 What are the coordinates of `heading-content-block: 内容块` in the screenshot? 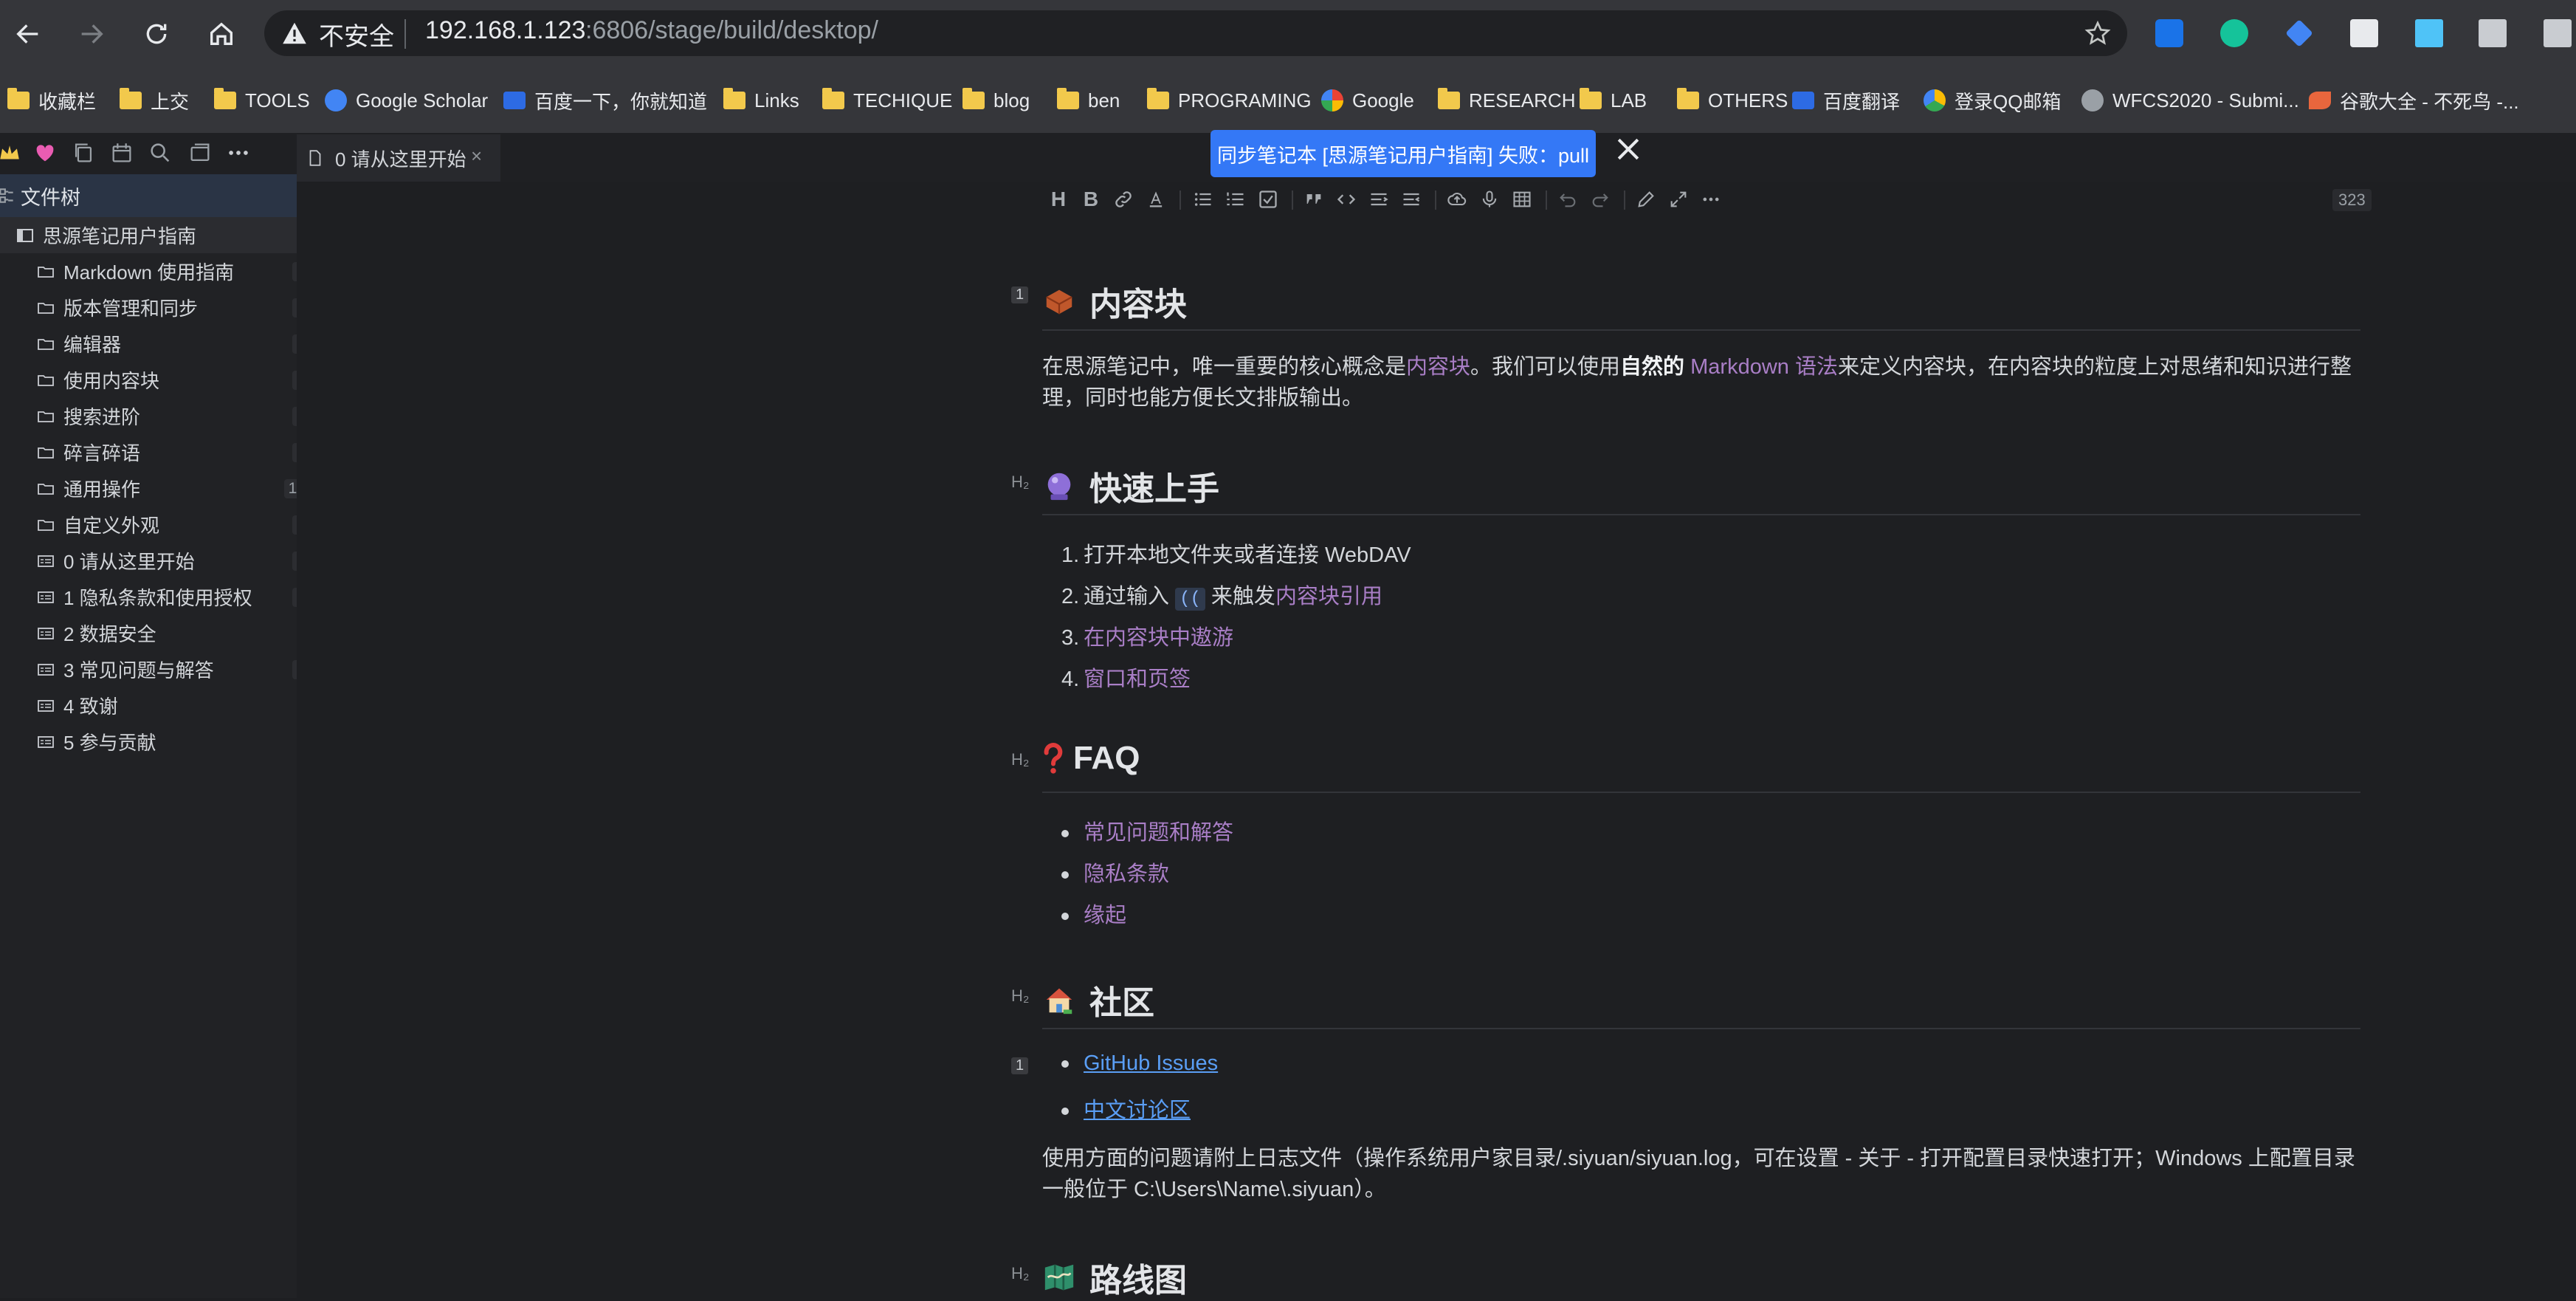 It's located at (1115, 301).